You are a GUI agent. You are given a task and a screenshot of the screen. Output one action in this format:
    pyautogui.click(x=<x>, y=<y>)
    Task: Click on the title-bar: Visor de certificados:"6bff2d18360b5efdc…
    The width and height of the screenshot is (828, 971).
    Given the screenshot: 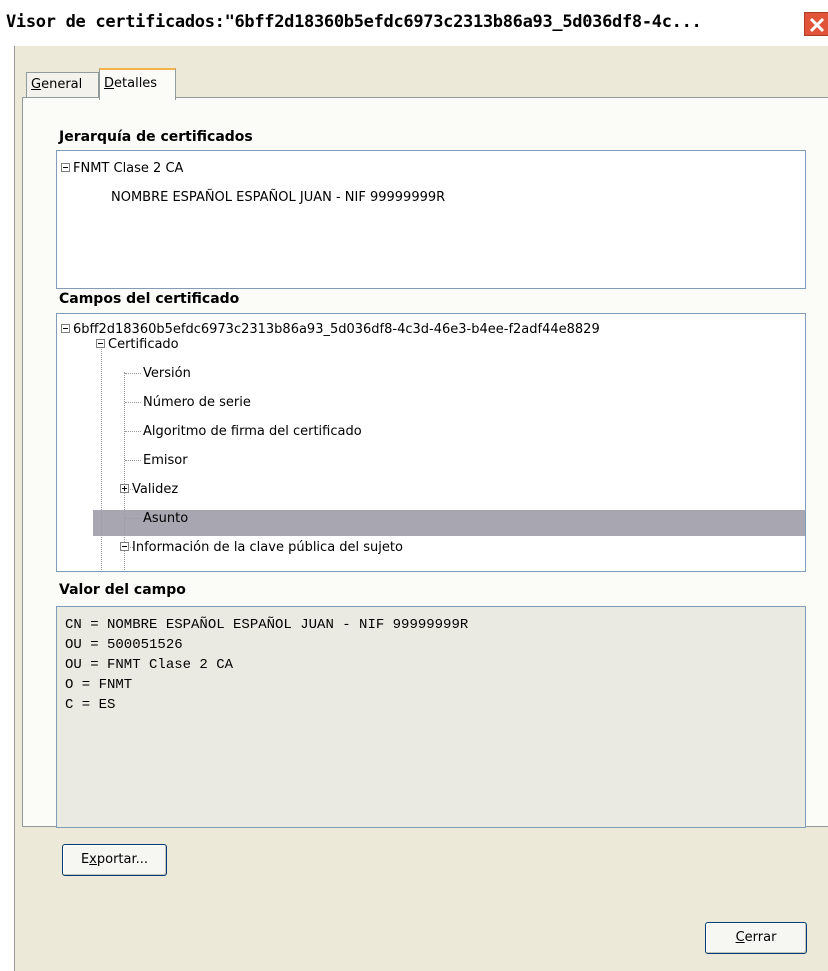 What is the action you would take?
    pyautogui.click(x=414, y=23)
    